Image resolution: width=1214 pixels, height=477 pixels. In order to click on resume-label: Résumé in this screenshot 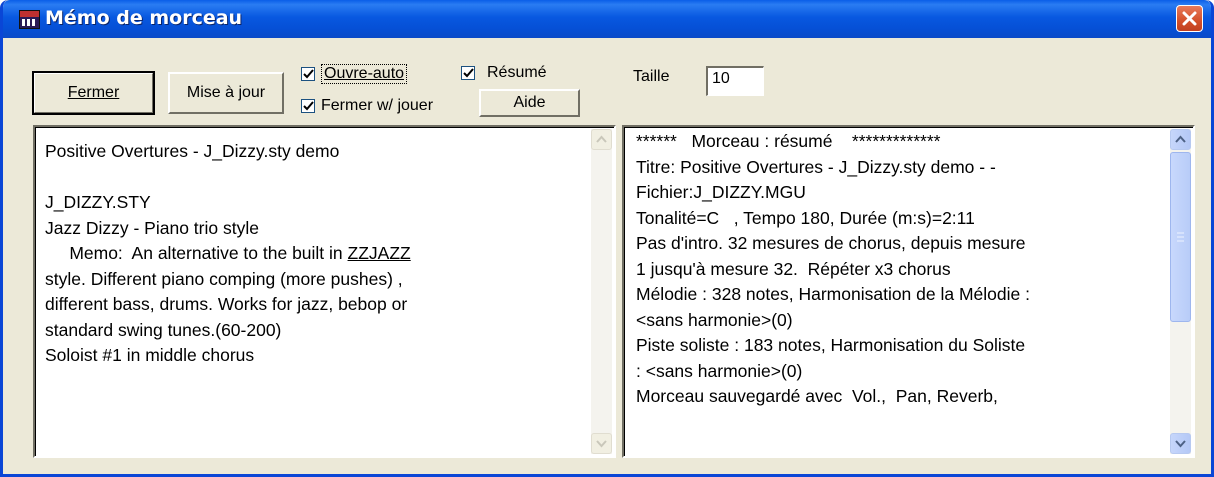, I will do `click(517, 72)`.